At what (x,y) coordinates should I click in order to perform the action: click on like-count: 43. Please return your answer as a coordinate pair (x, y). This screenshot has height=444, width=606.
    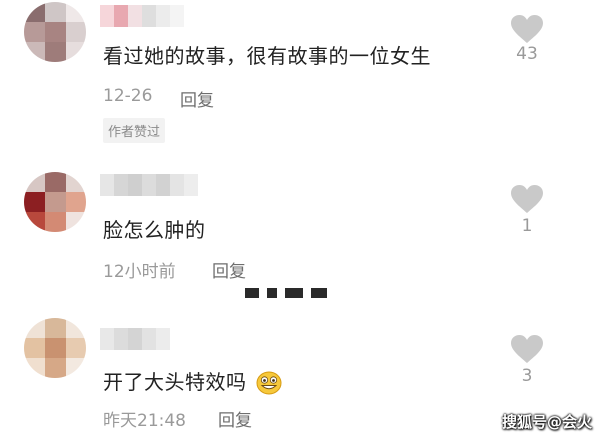
    Looking at the image, I should click on (527, 54).